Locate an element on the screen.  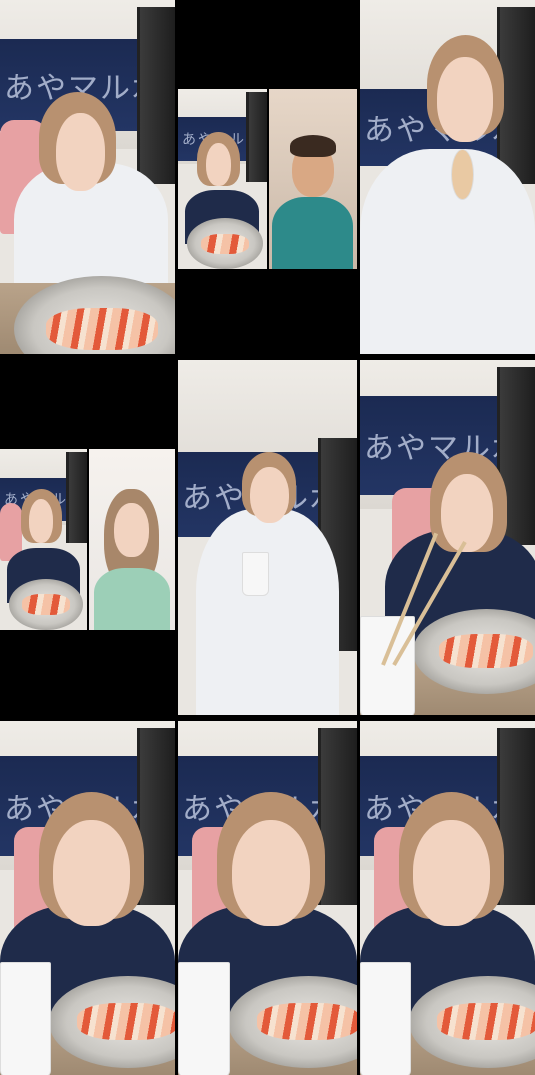
video-tile-2: あやマル水産 is located at coordinates (267, 177).